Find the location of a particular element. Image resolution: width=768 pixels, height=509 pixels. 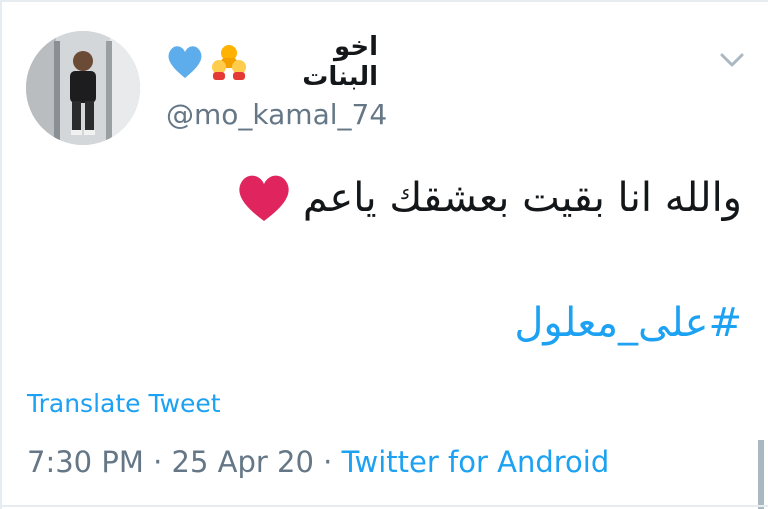

avatar-photo is located at coordinates (83, 88).